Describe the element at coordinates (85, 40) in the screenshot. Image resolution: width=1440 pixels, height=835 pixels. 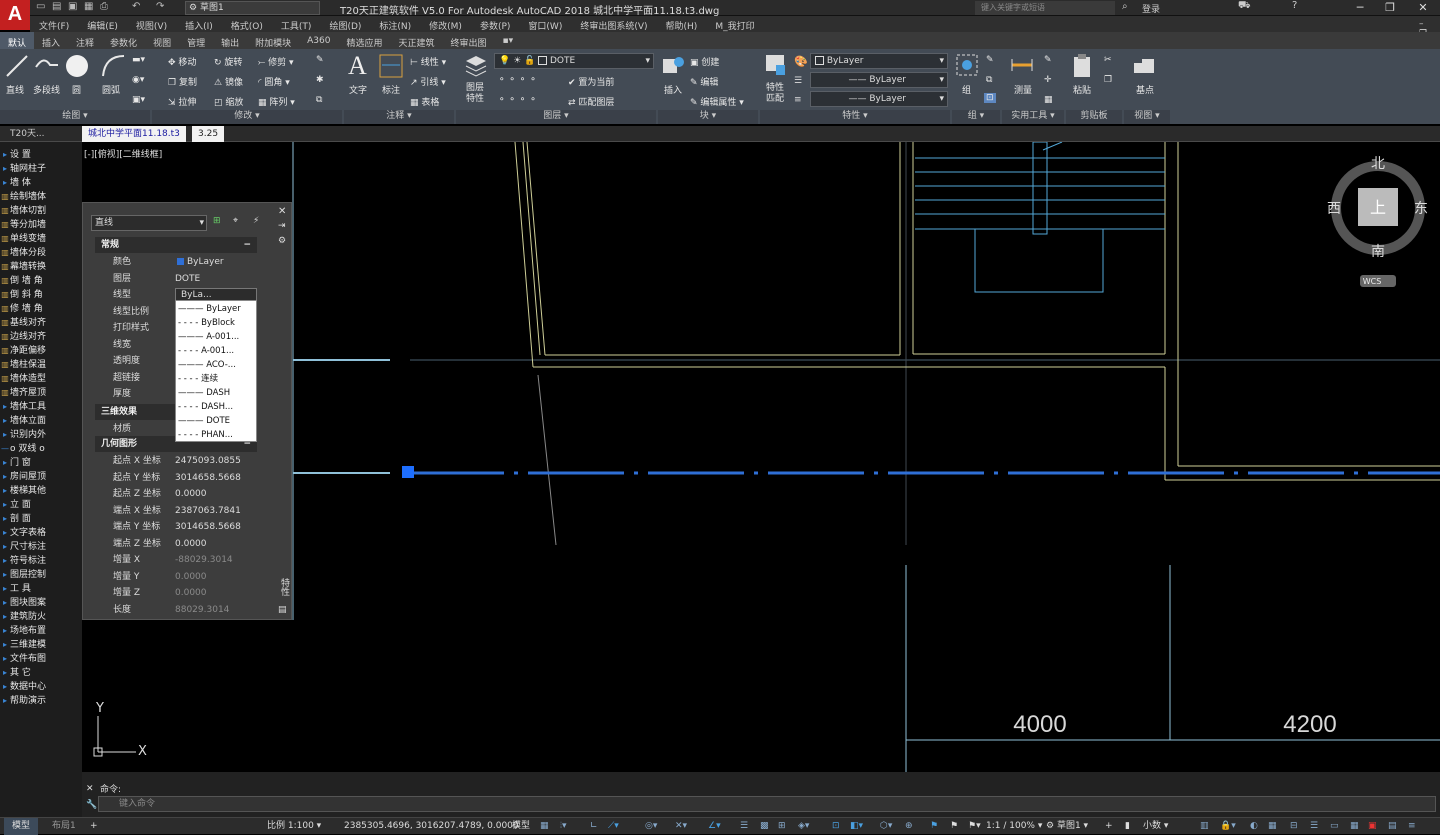
I see `tab-annotate: 注释` at that location.